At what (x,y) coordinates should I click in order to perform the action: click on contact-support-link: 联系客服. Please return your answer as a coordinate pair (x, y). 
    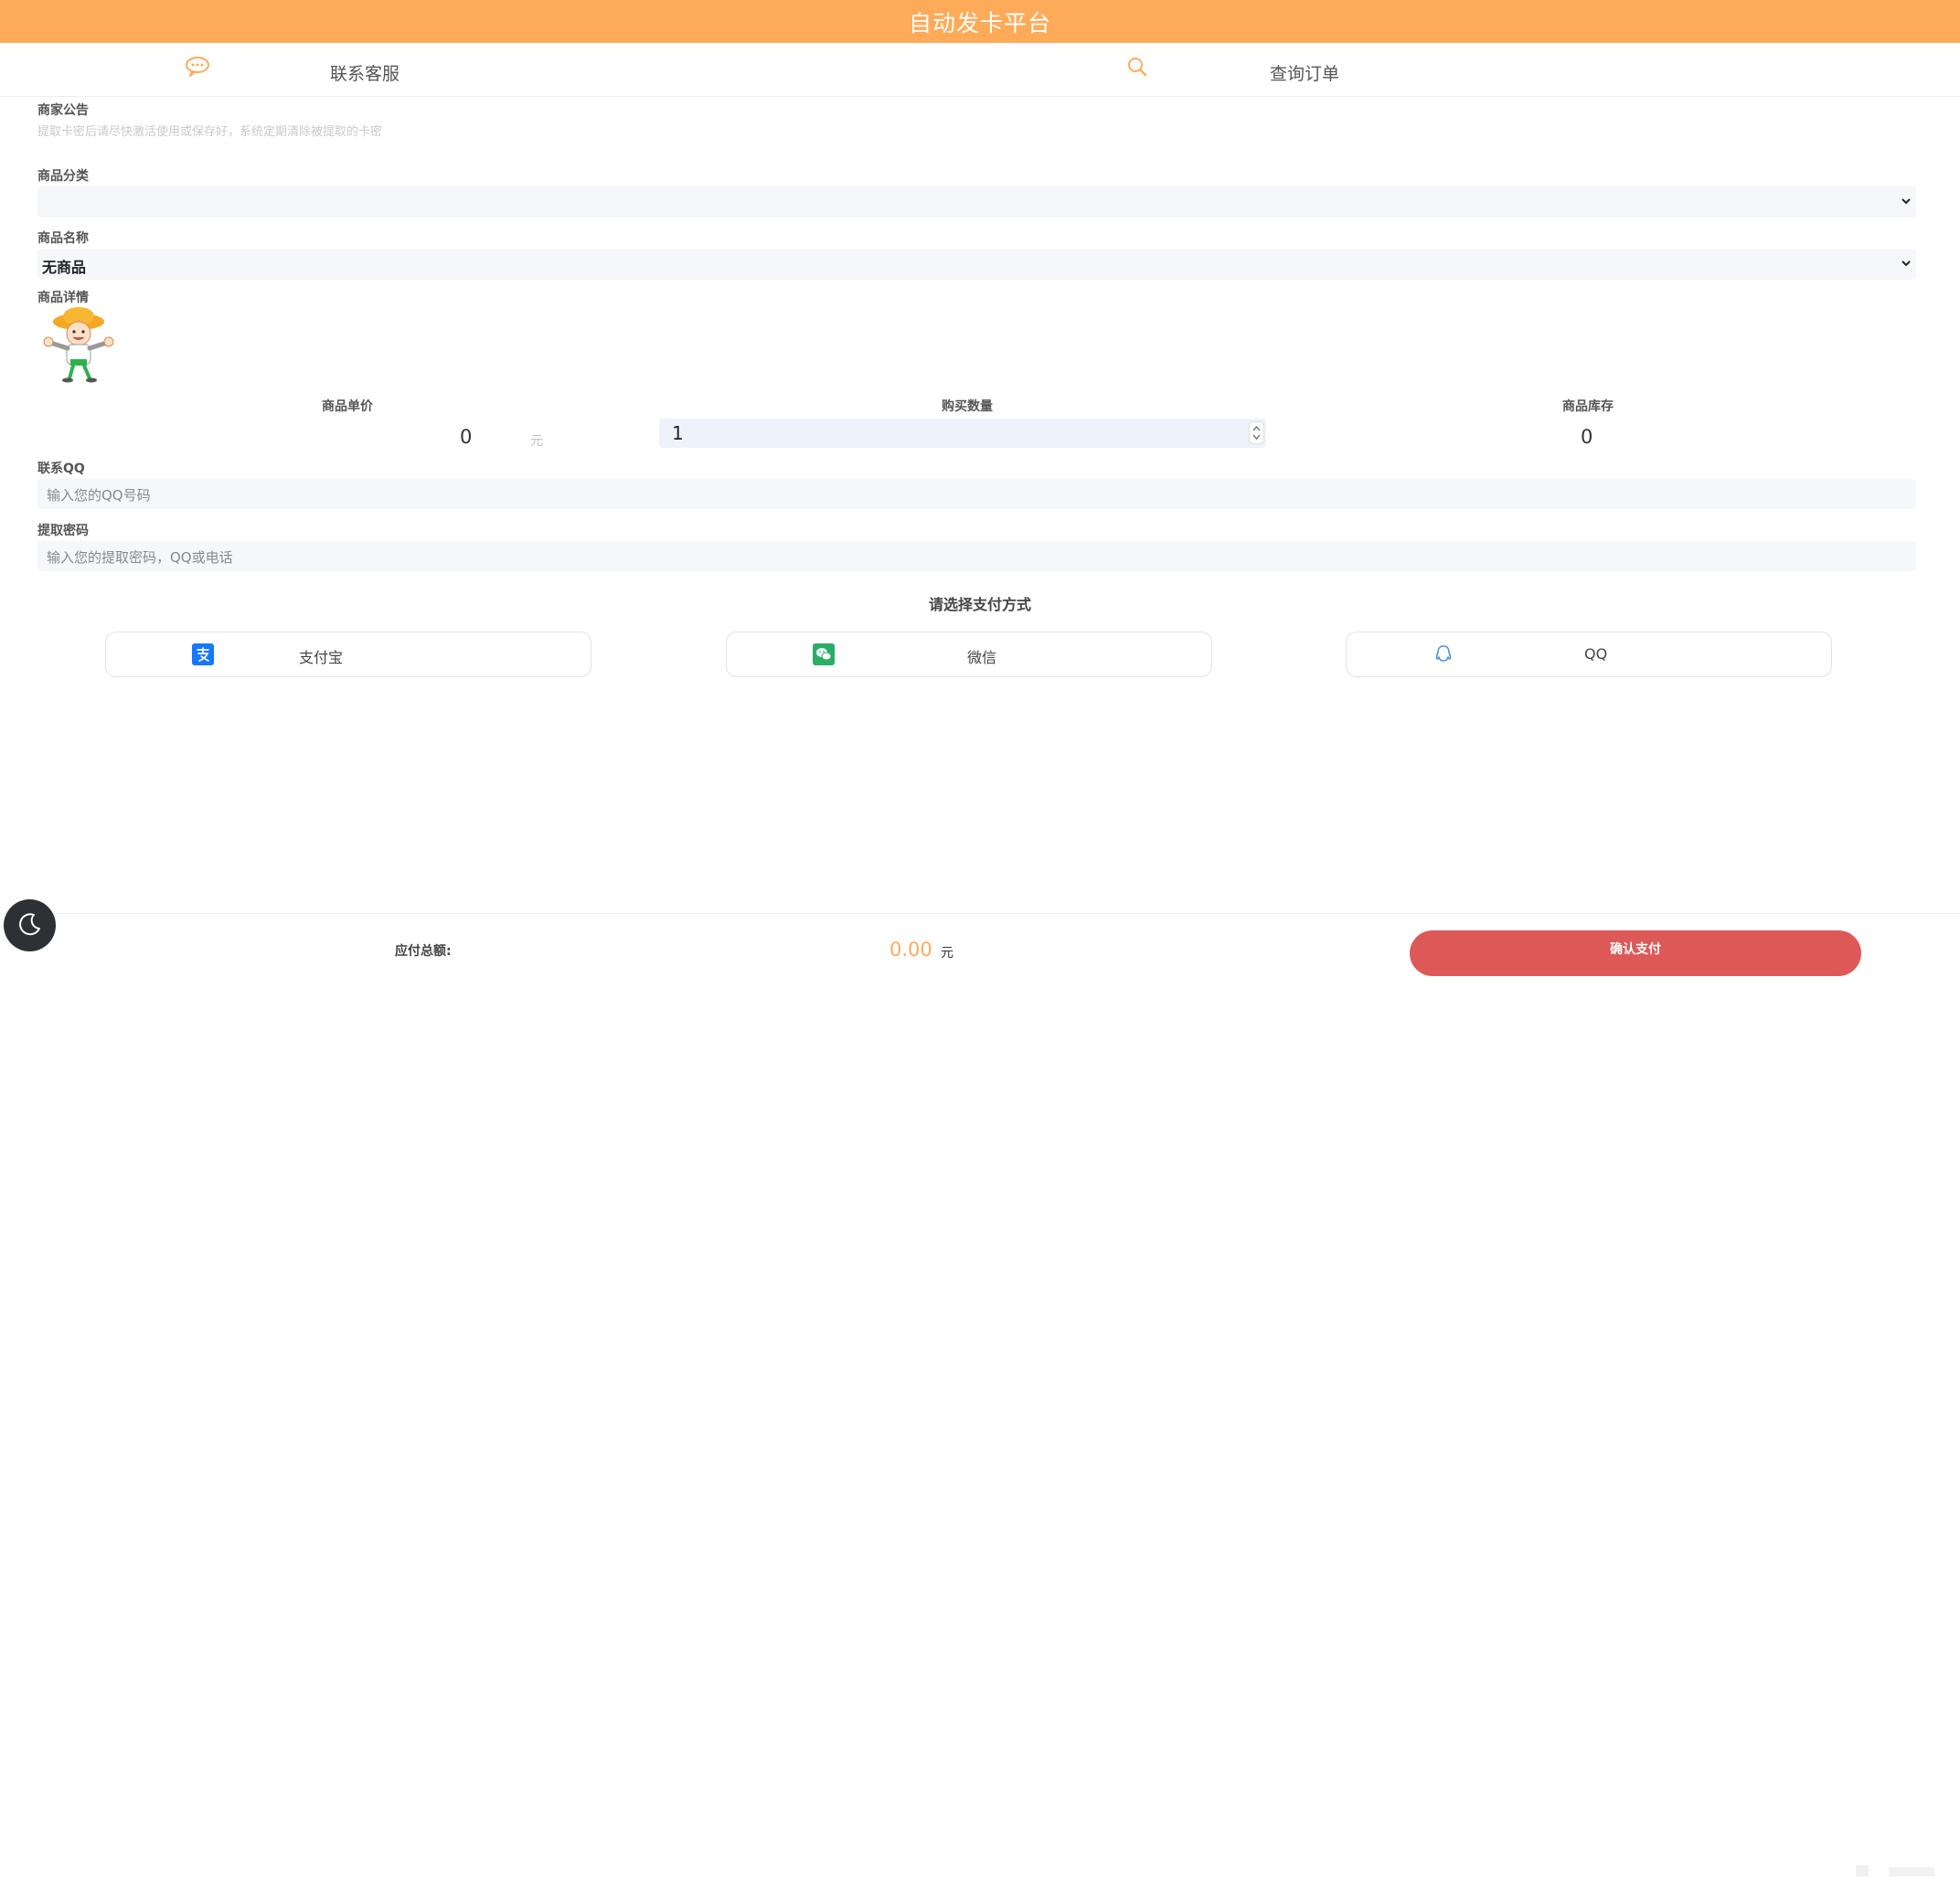
    Looking at the image, I should click on (365, 72).